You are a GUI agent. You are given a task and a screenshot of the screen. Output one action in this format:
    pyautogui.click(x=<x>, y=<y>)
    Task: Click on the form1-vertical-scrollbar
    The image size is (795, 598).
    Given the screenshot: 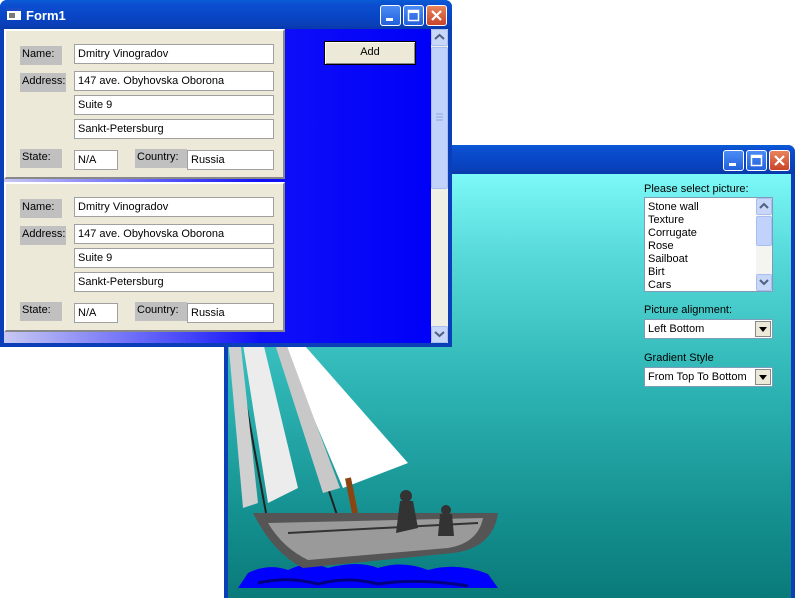 What is the action you would take?
    pyautogui.click(x=439, y=186)
    